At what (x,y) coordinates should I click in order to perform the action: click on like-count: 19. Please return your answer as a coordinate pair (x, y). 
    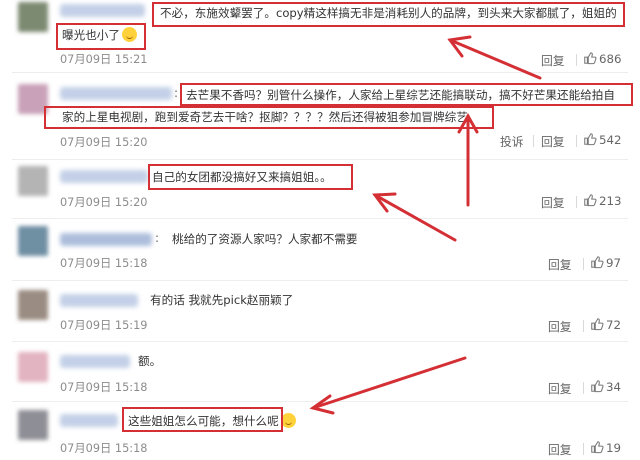
    Looking at the image, I should click on (614, 448).